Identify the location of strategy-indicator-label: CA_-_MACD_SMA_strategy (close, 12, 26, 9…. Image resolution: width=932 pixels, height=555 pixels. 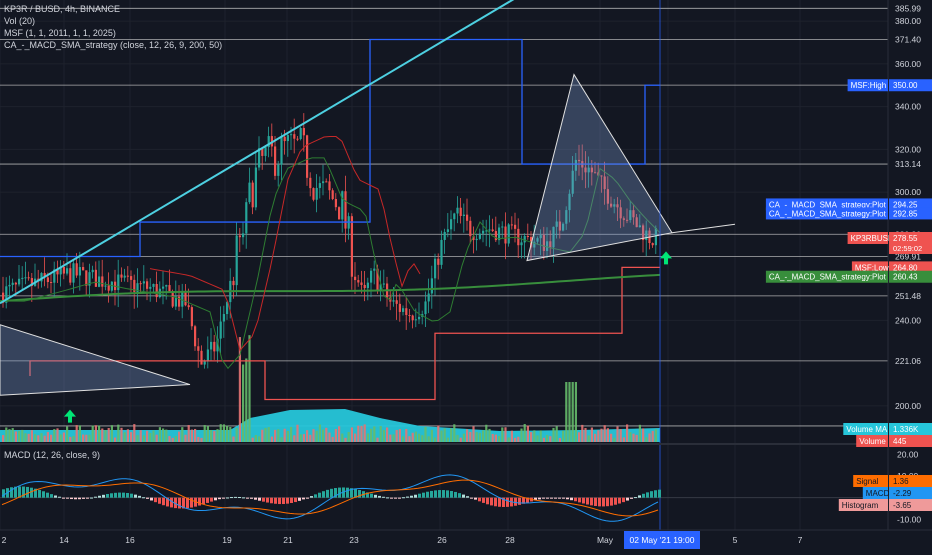
(113, 45).